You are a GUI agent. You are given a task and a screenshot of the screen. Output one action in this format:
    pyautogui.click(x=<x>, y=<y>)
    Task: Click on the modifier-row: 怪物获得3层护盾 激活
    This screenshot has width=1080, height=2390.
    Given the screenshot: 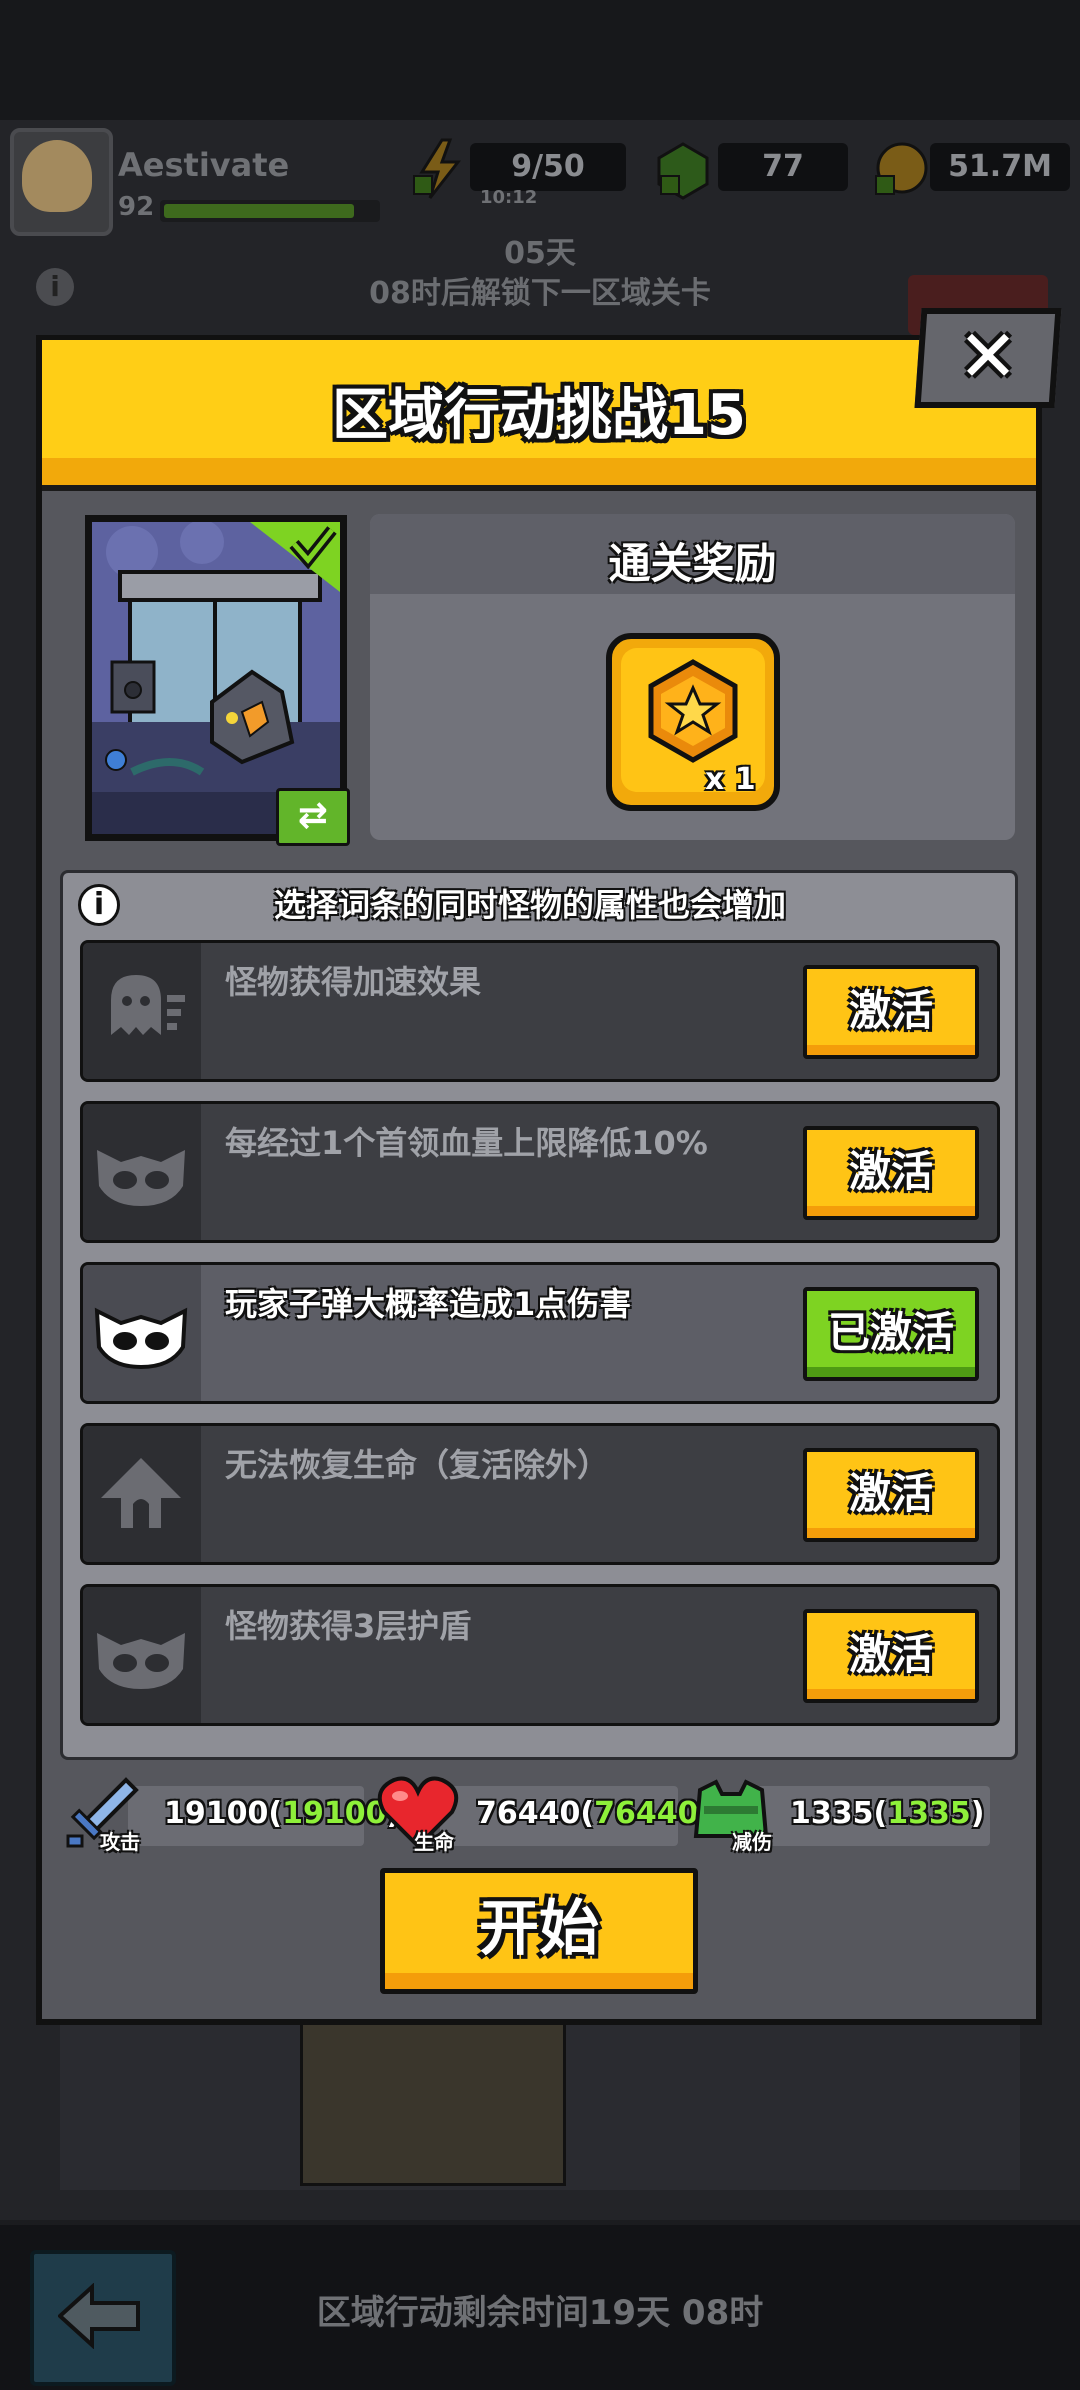 What is the action you would take?
    pyautogui.click(x=540, y=1655)
    